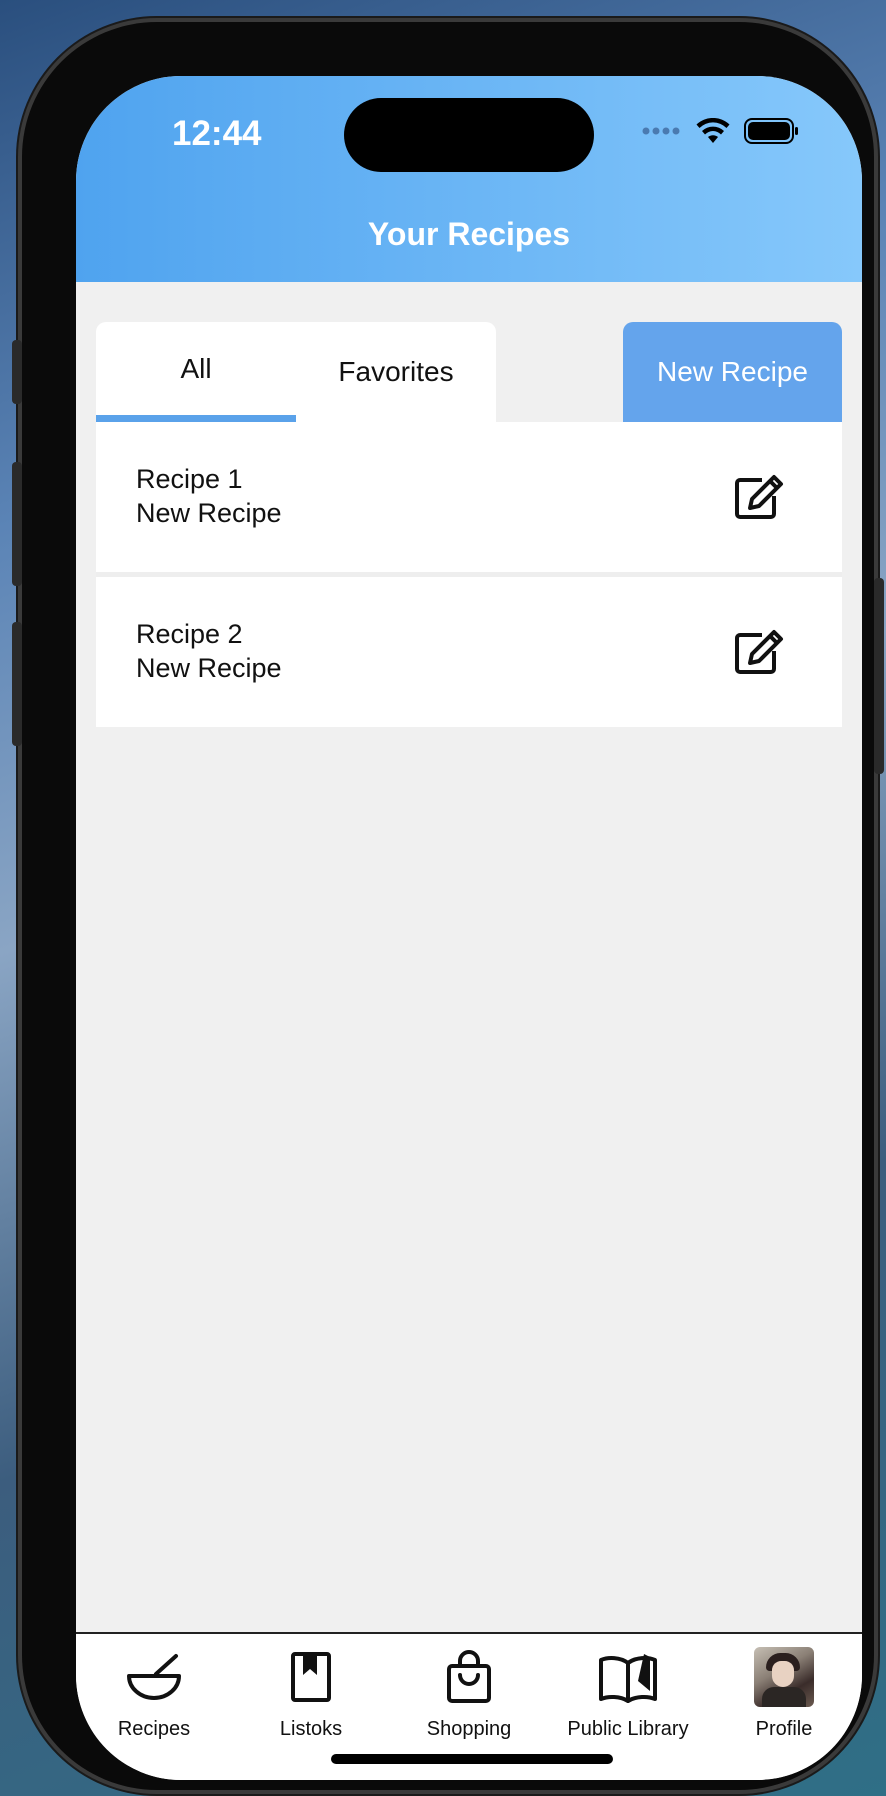 Image resolution: width=886 pixels, height=1796 pixels. I want to click on tabbar-label-public-library: Public Library, so click(628, 1729).